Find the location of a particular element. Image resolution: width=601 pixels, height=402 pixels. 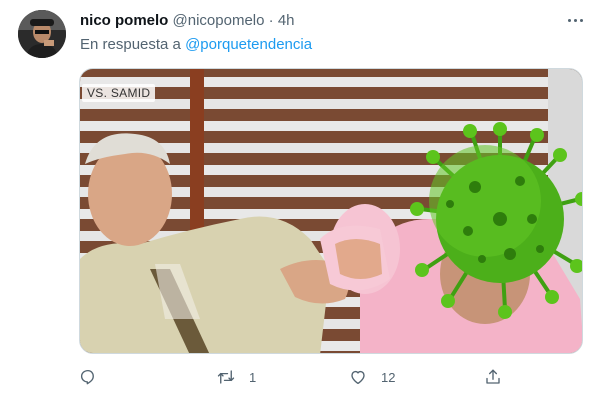

retweet-button: 1 is located at coordinates (236, 377).